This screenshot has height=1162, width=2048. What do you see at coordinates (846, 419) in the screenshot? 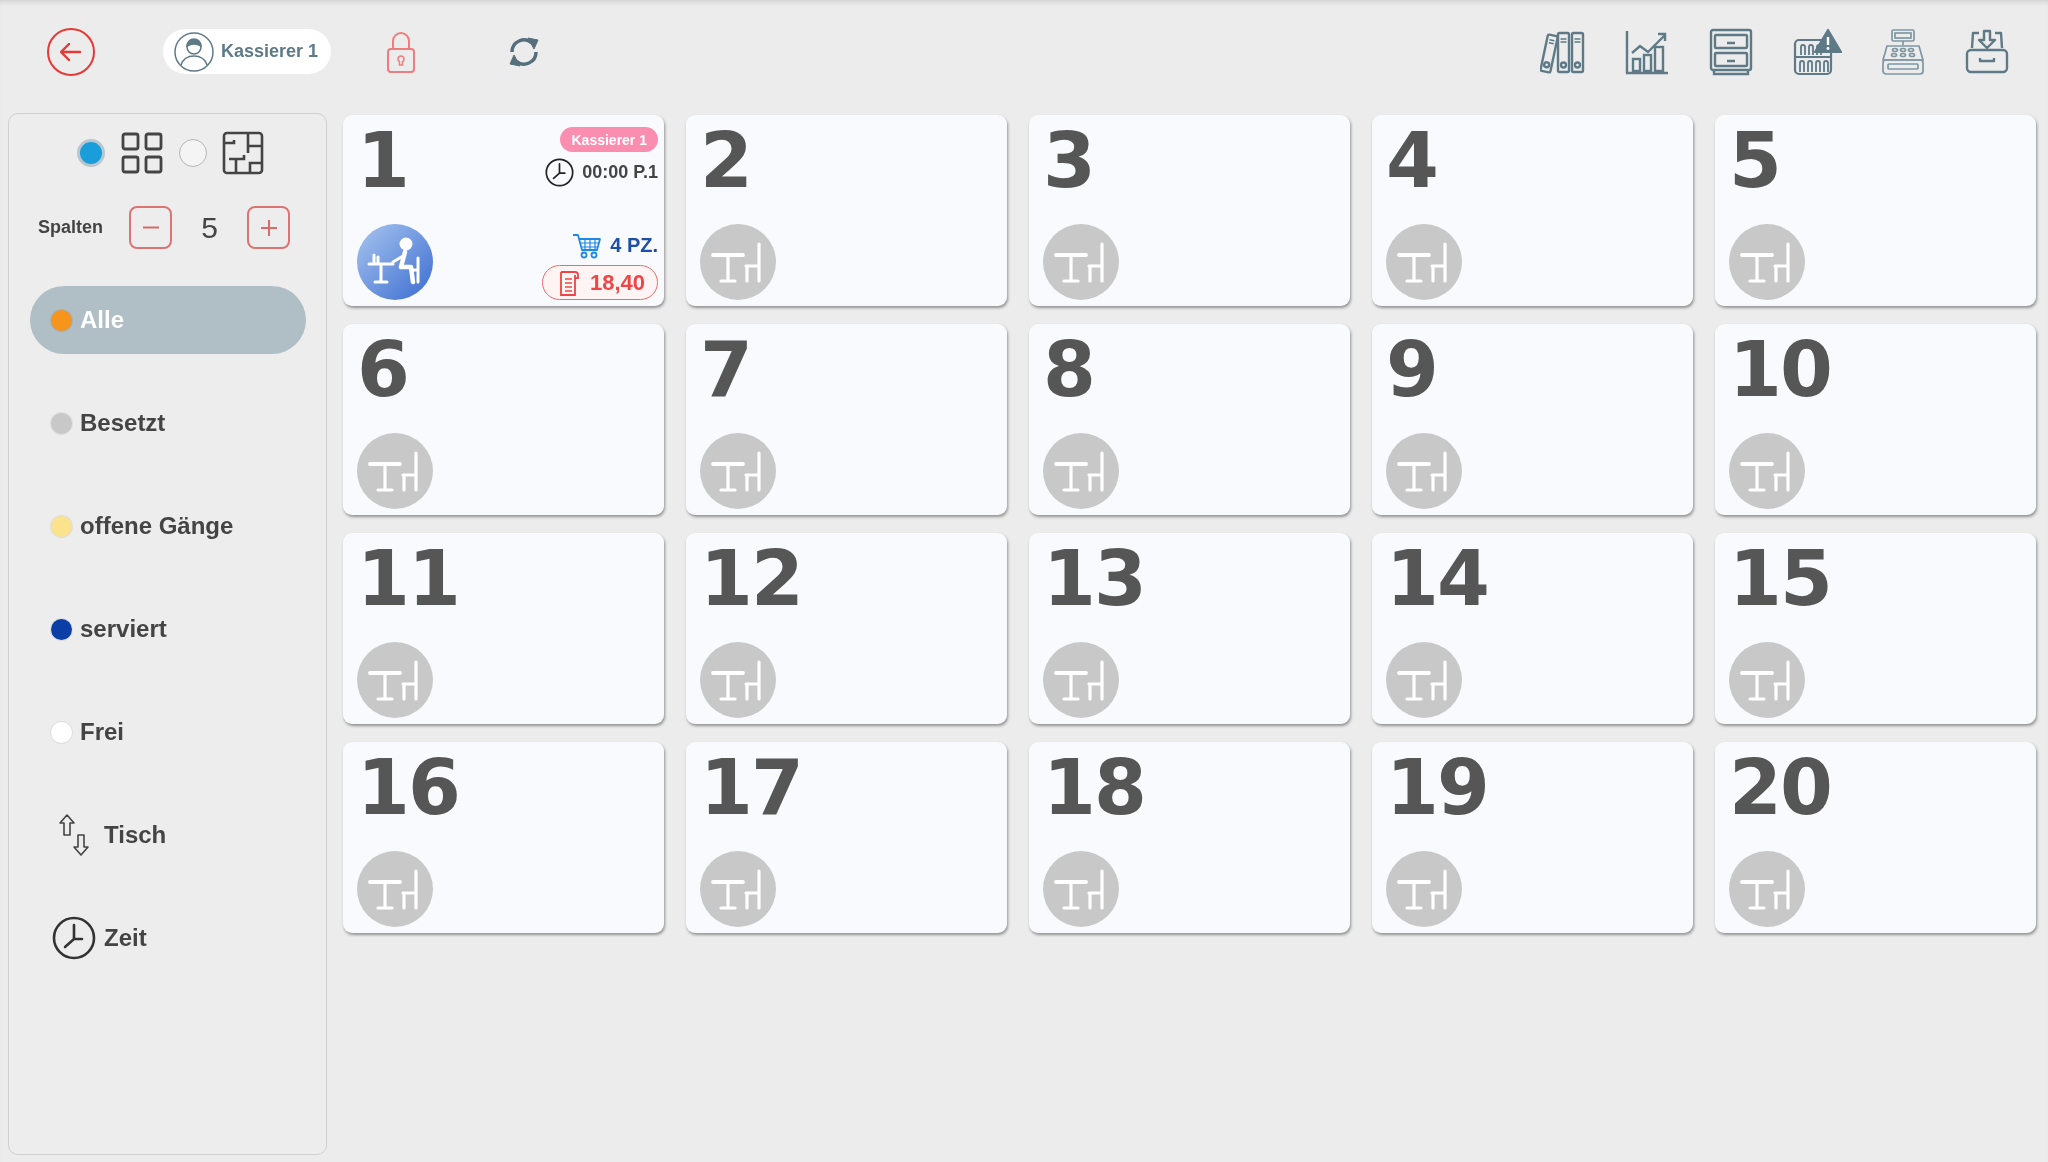
I see `table-card: 7` at bounding box center [846, 419].